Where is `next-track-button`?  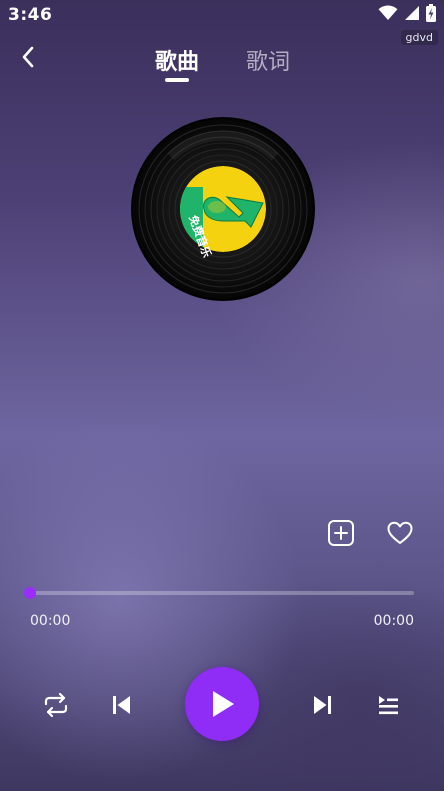 next-track-button is located at coordinates (323, 705).